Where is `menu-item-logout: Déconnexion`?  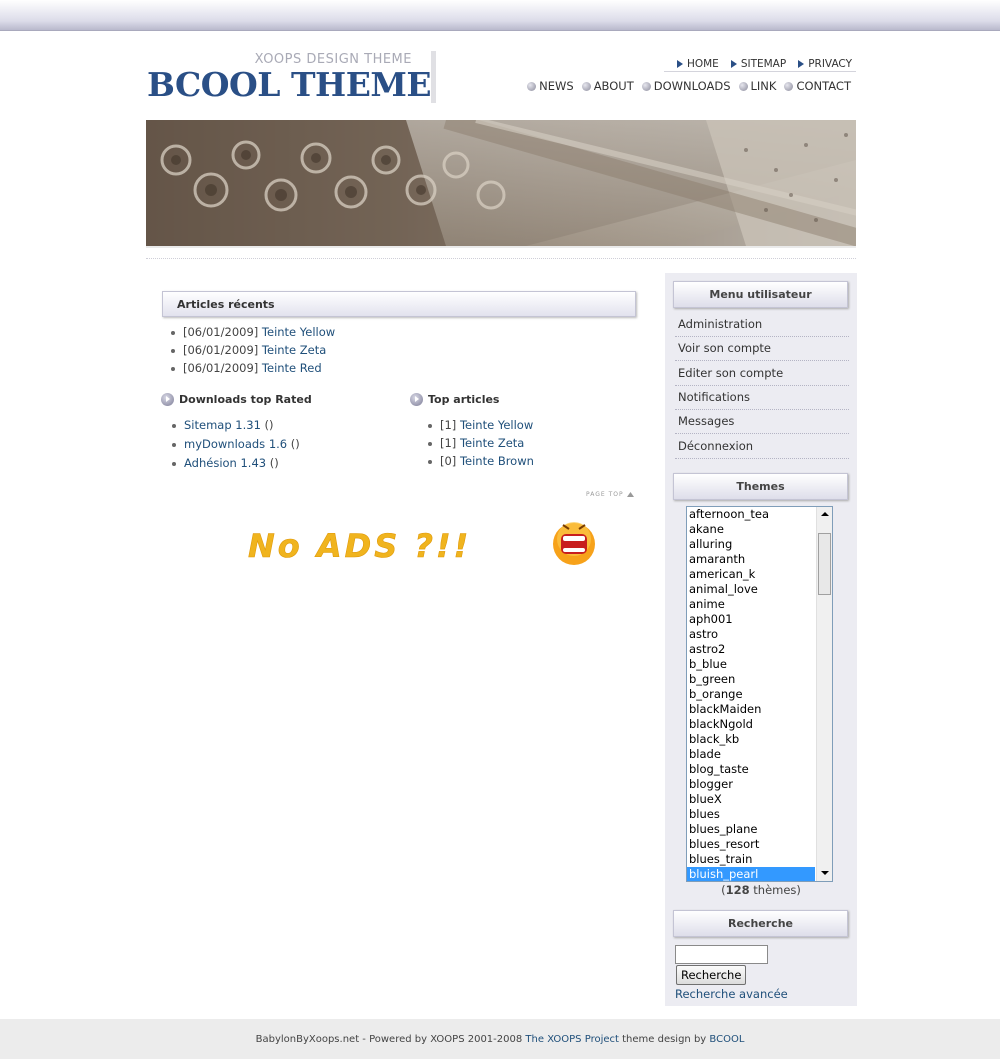 menu-item-logout: Déconnexion is located at coordinates (762, 447).